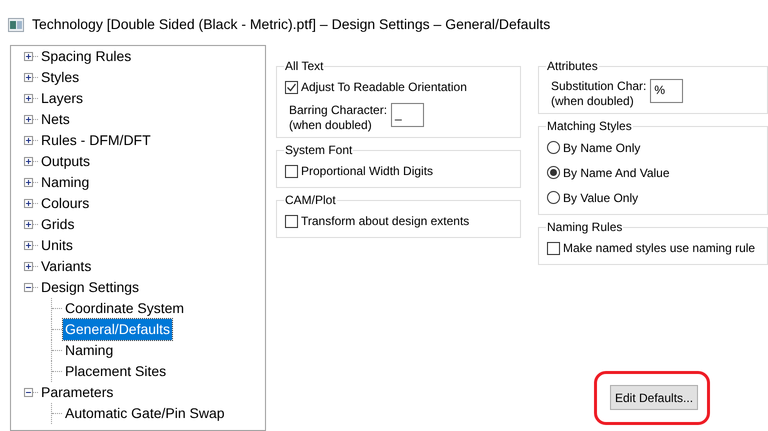 Image resolution: width=768 pixels, height=431 pixels. What do you see at coordinates (589, 126) in the screenshot?
I see `group-title: Matching Styles` at bounding box center [589, 126].